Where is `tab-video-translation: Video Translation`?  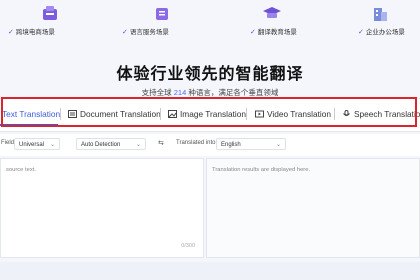 tab-video-translation: Video Translation is located at coordinates (293, 114).